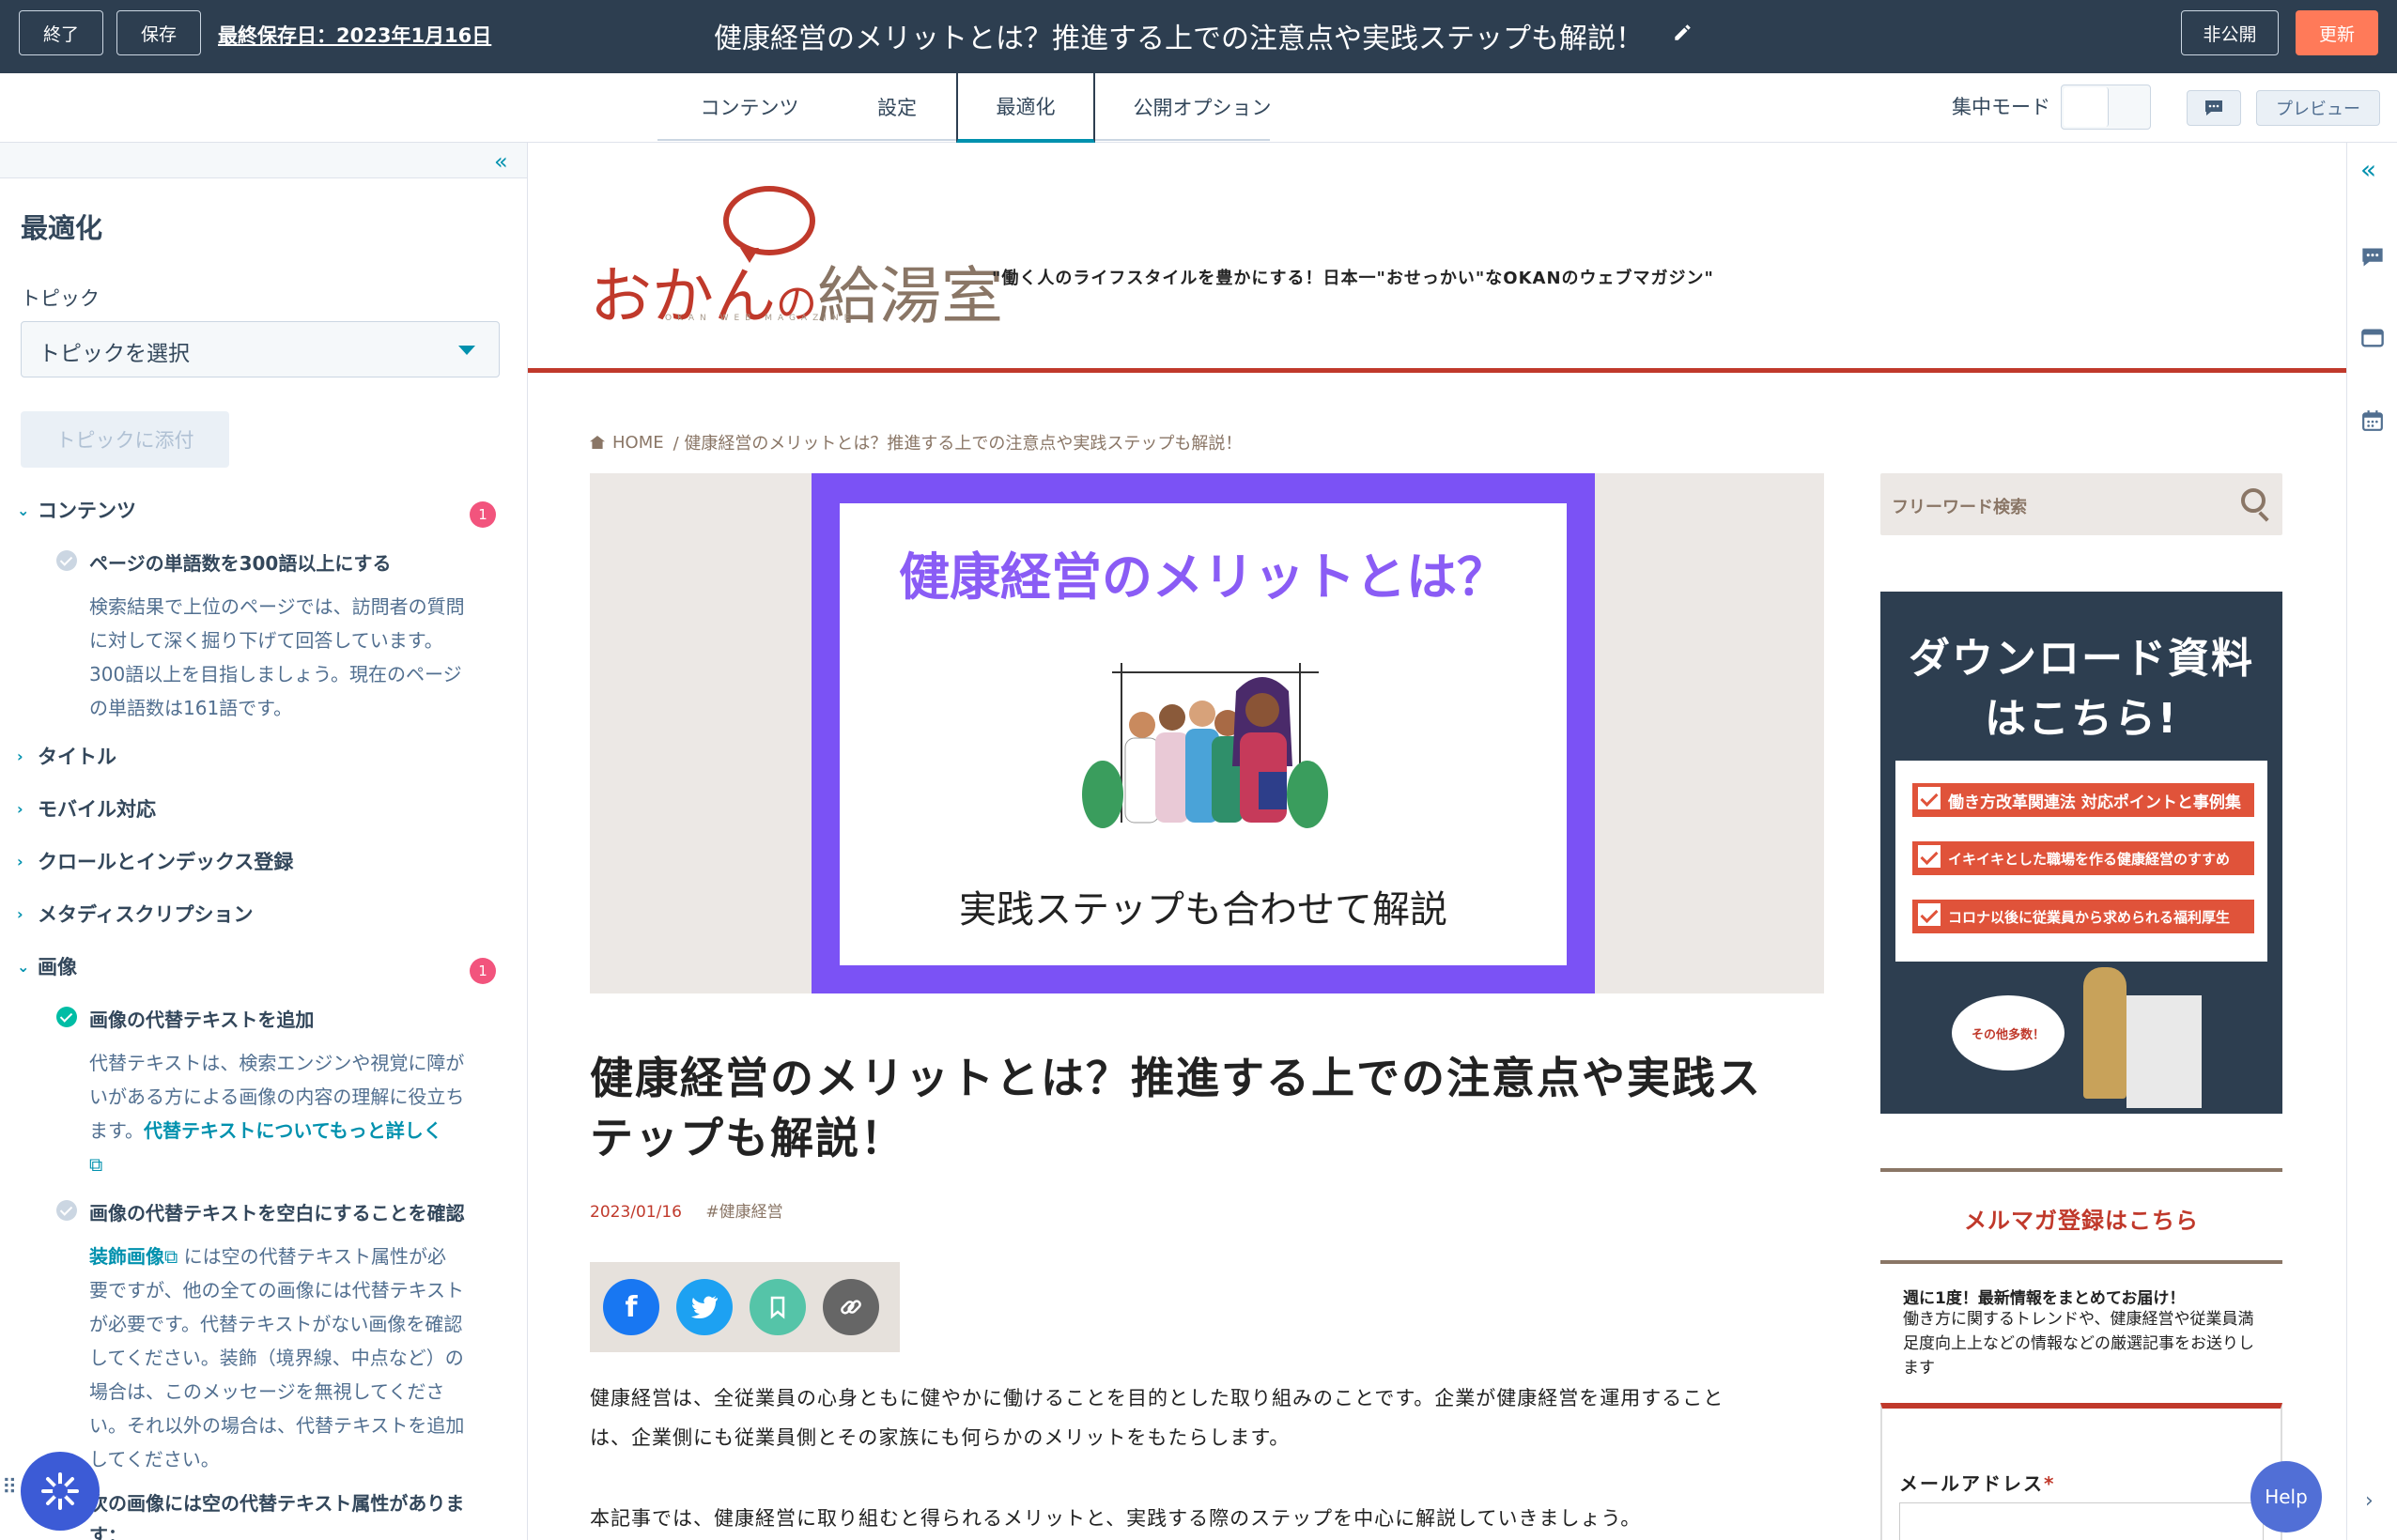 The image size is (2397, 1540). I want to click on focus-mode-toggle, so click(2106, 107).